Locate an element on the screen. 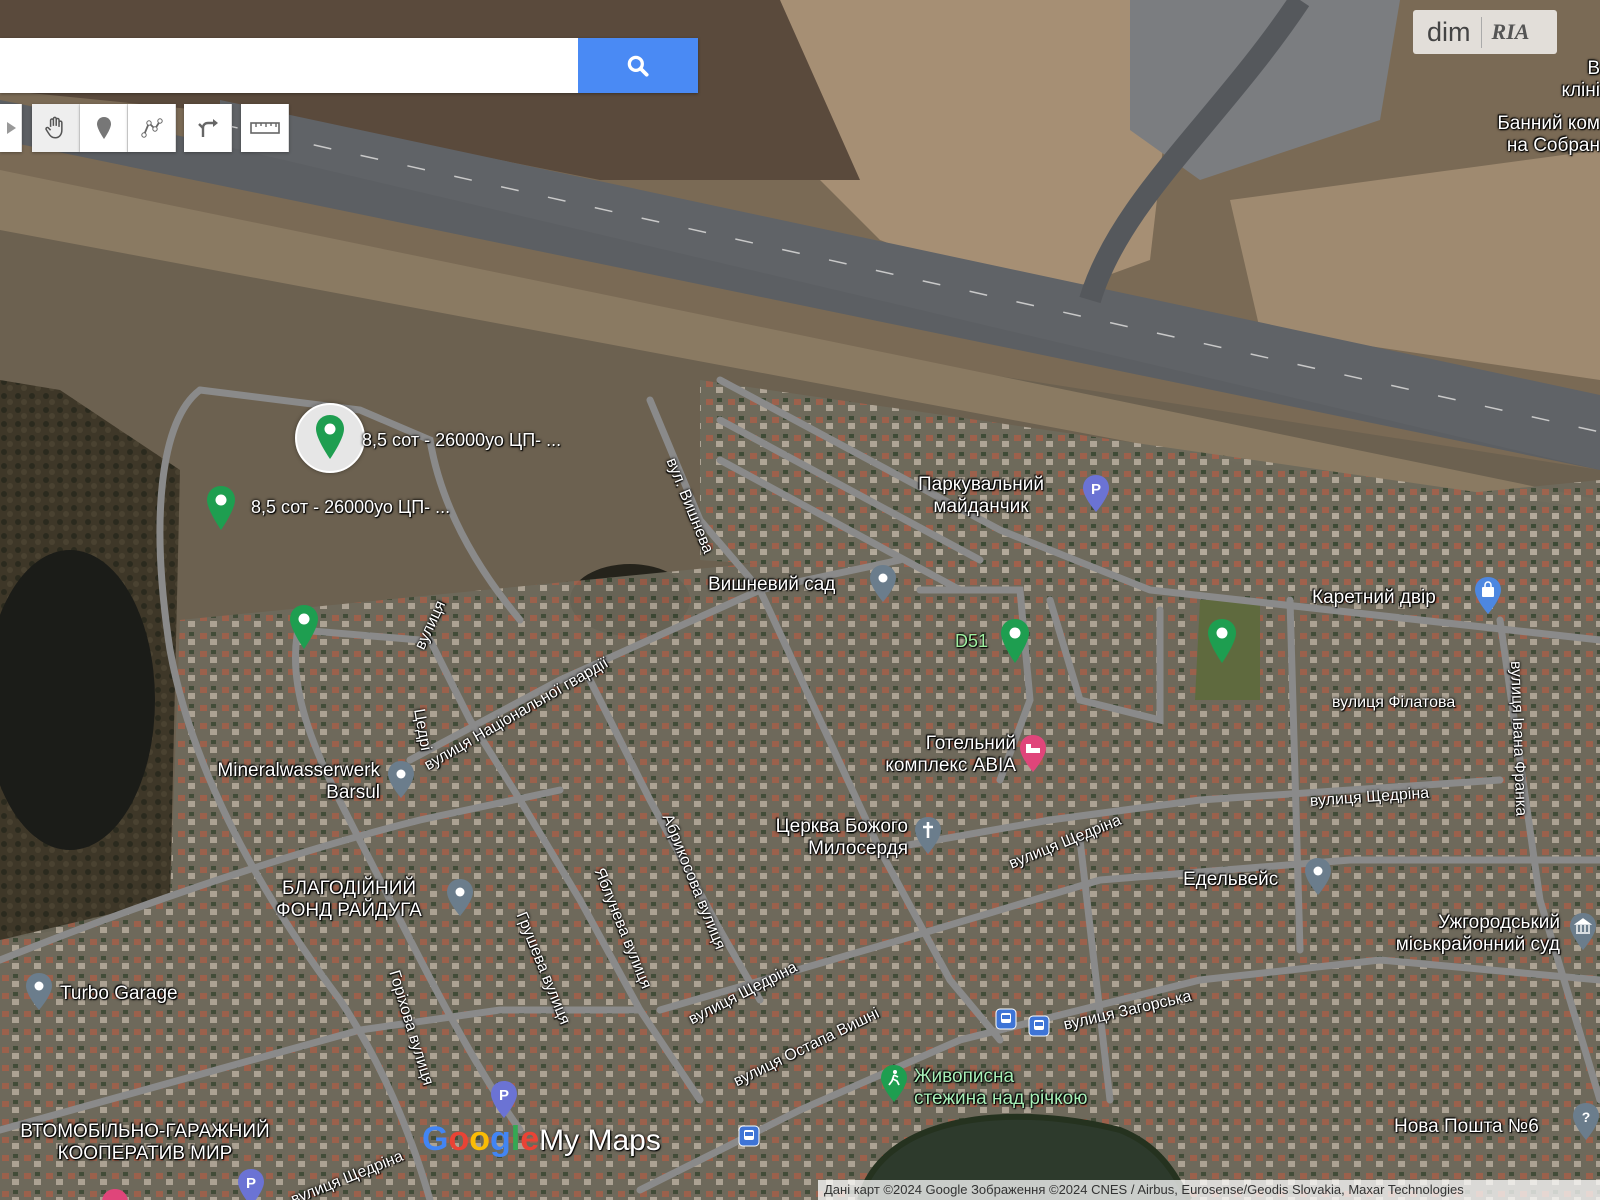  watermark-ria: RIA is located at coordinates (1510, 31).